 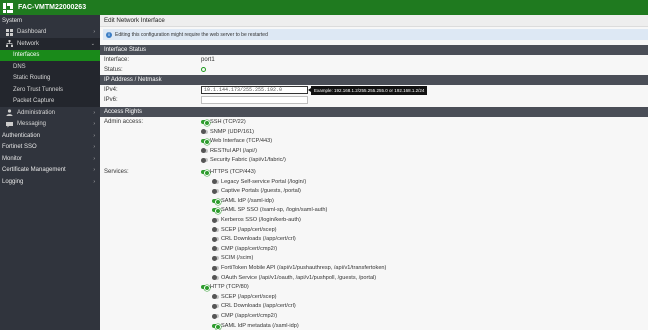 I want to click on toggle-label: Captive Portals (/guests, /portal), so click(x=261, y=191).